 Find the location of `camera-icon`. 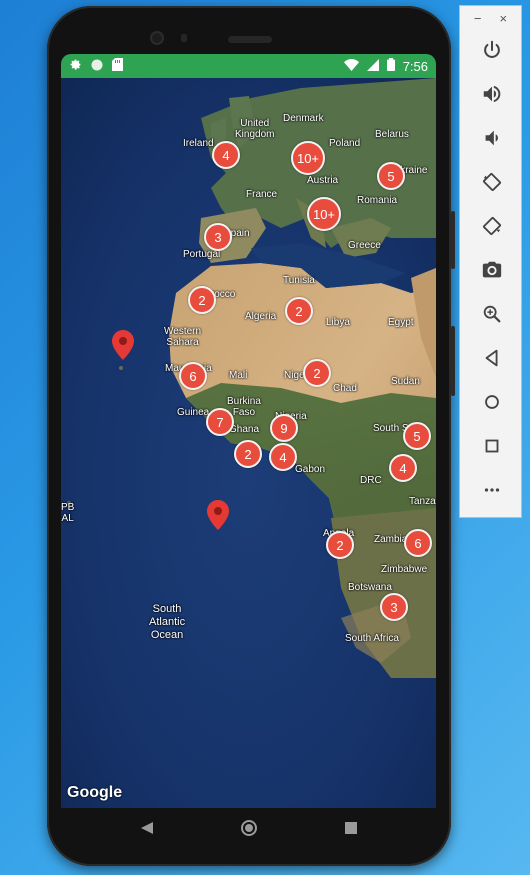

camera-icon is located at coordinates (492, 272).